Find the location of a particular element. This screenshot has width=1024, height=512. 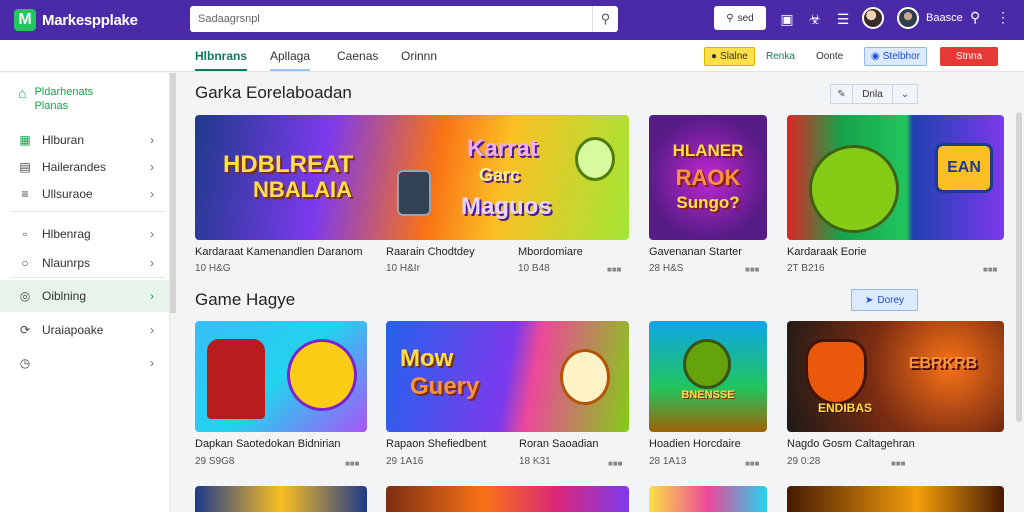

oonte-link: Oonte is located at coordinates (829, 56).